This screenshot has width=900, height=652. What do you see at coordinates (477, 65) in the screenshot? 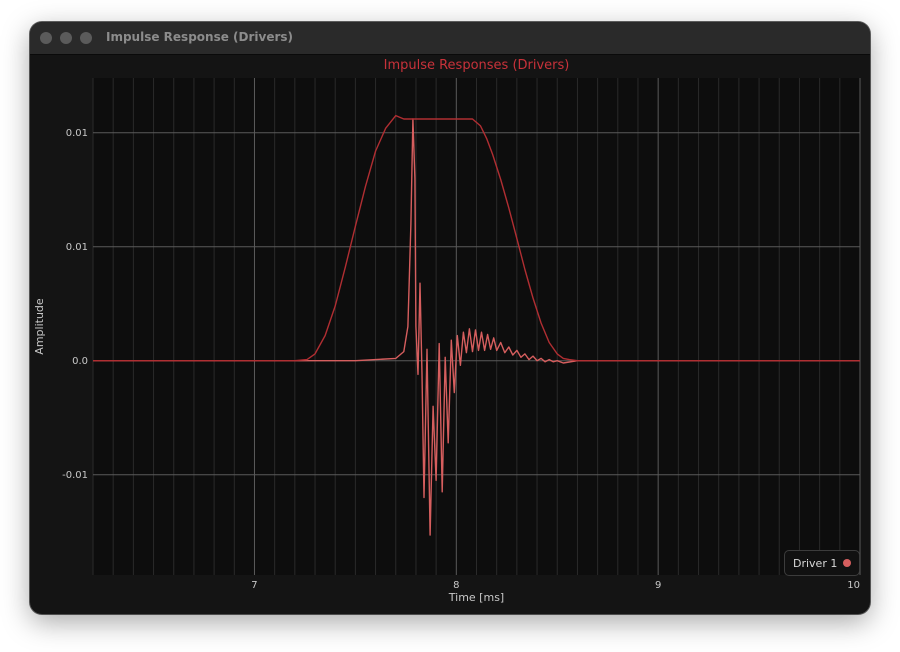
I see `chart-title: Impulse Responses (Drivers)` at bounding box center [477, 65].